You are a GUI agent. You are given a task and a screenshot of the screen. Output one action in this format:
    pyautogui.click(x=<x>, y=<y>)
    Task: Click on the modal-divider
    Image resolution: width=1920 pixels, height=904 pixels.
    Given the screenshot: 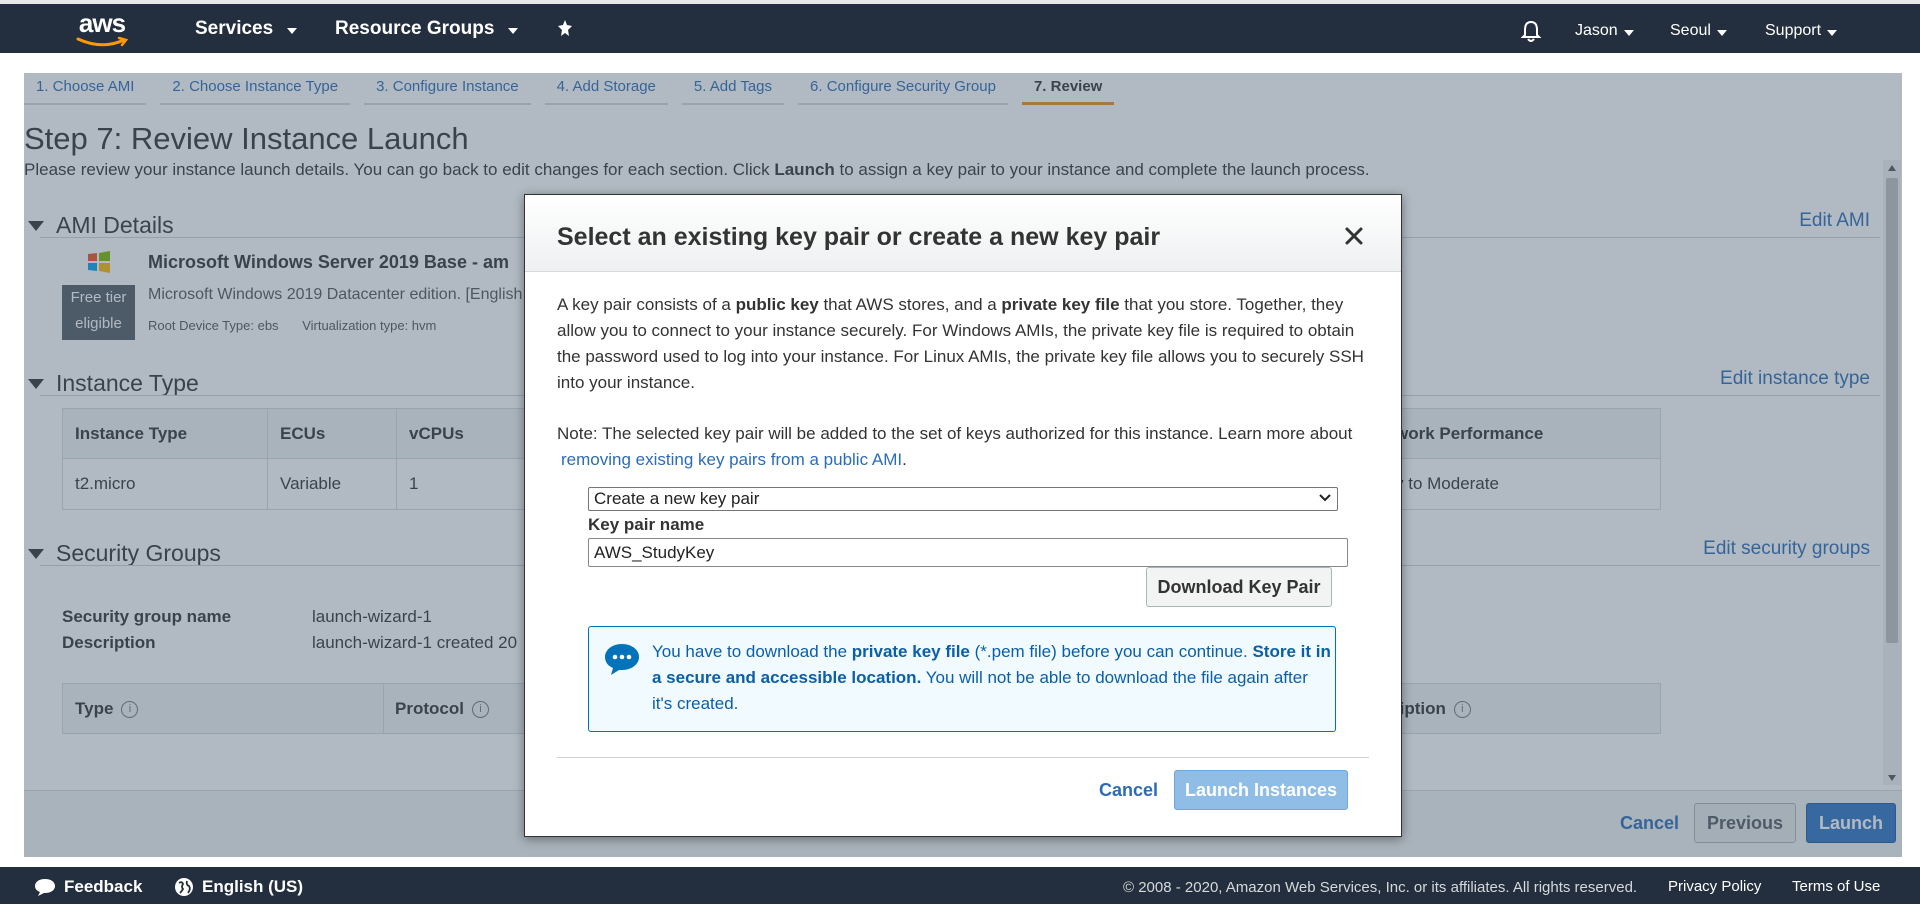 What is the action you would take?
    pyautogui.click(x=963, y=757)
    